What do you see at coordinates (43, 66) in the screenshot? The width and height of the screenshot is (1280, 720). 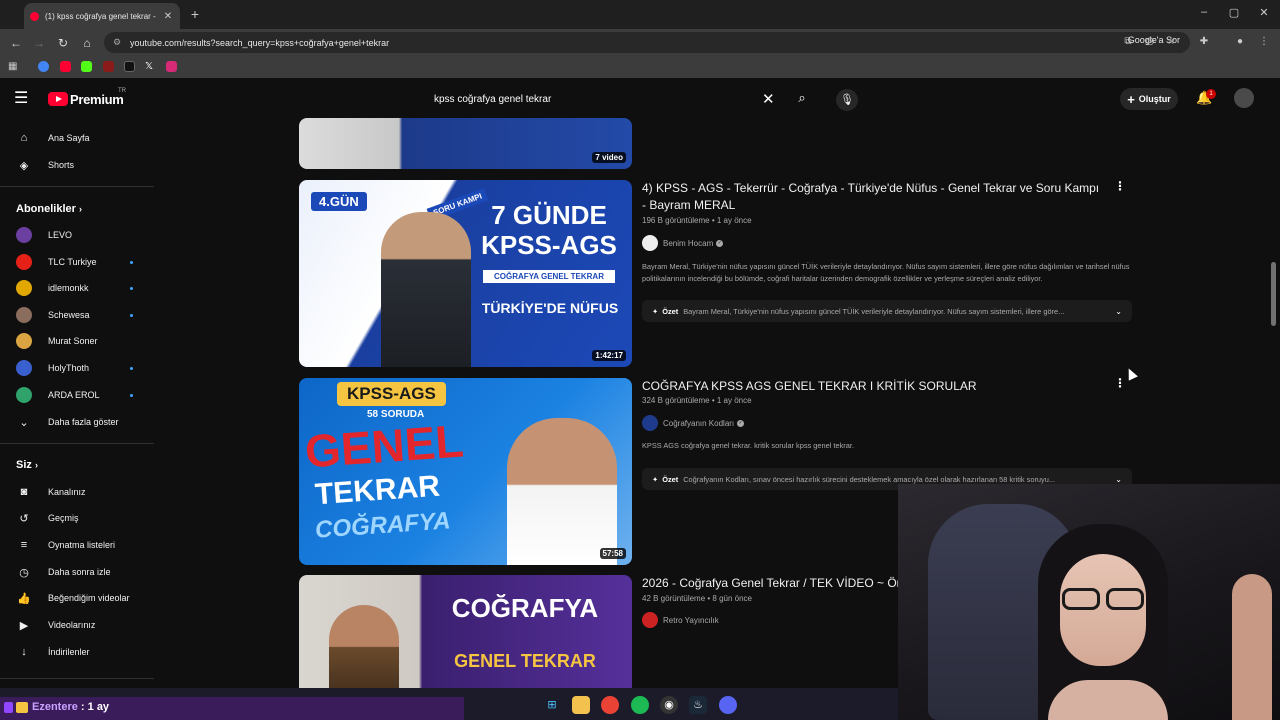 I see `google-bookmark-icon` at bounding box center [43, 66].